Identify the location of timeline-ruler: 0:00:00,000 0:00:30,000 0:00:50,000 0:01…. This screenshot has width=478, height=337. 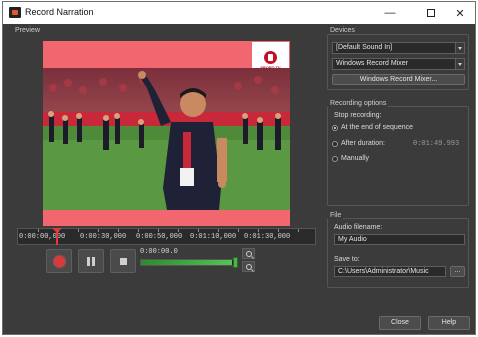
(166, 236).